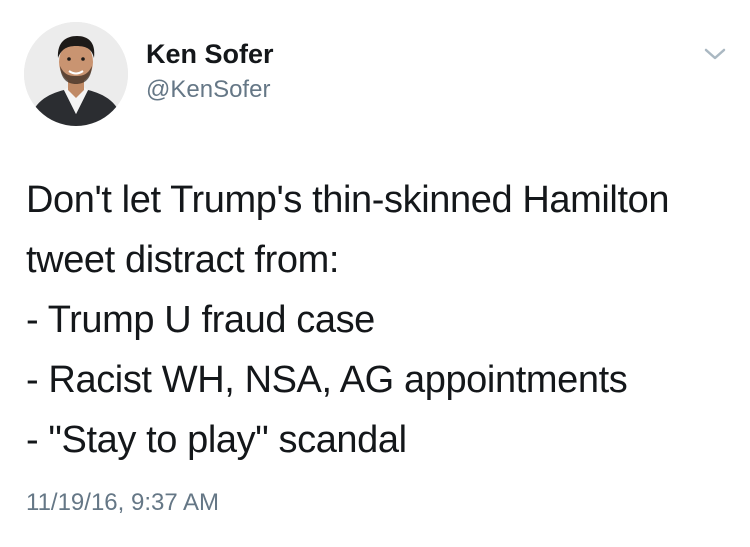 The image size is (750, 547). I want to click on display-name: Ken Sofer, so click(210, 54).